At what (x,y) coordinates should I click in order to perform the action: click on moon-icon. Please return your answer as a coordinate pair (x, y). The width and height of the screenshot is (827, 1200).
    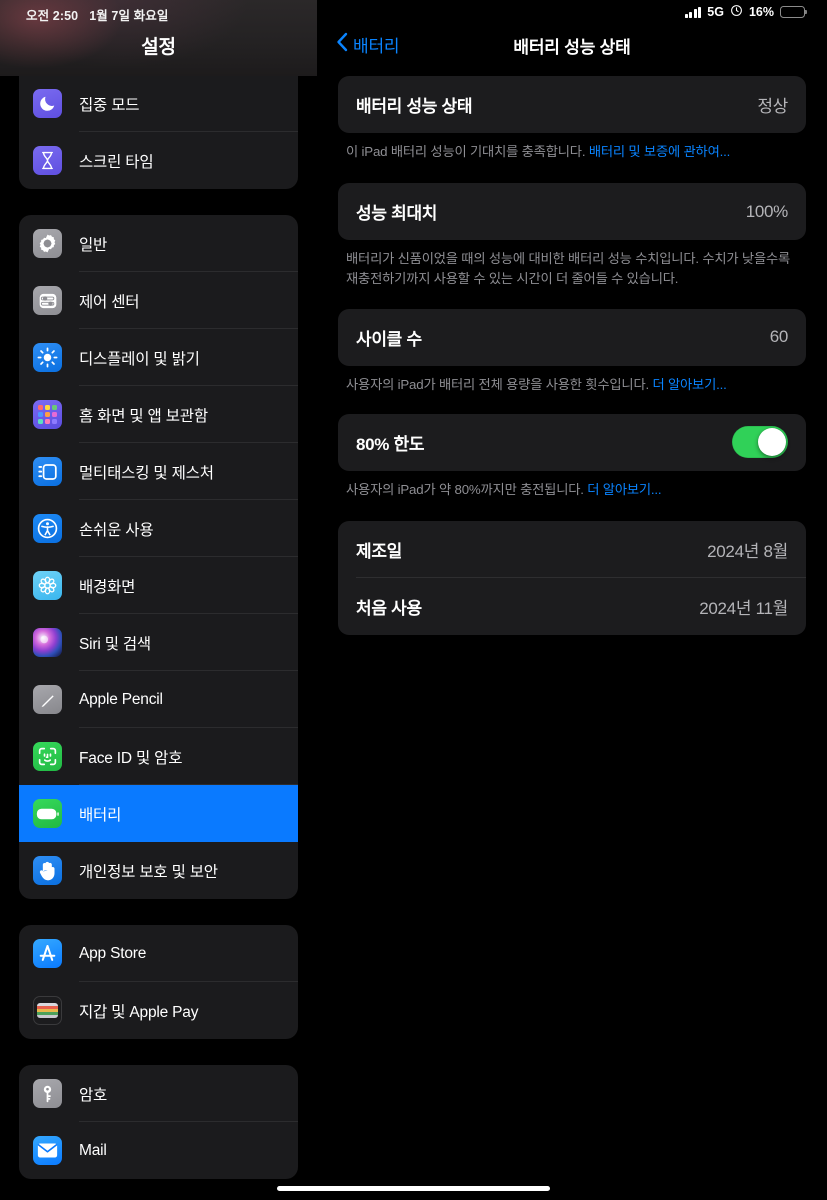
    Looking at the image, I should click on (47, 103).